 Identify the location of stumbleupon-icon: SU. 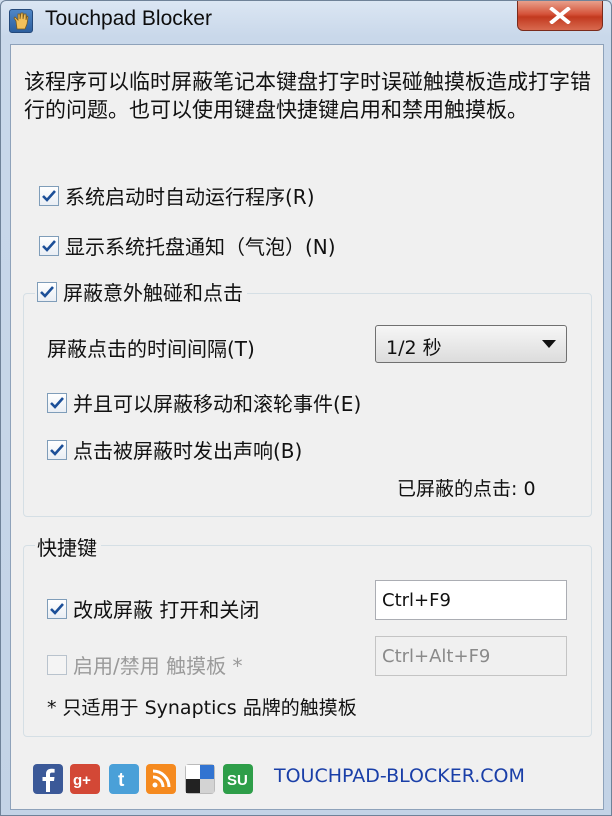
(238, 779).